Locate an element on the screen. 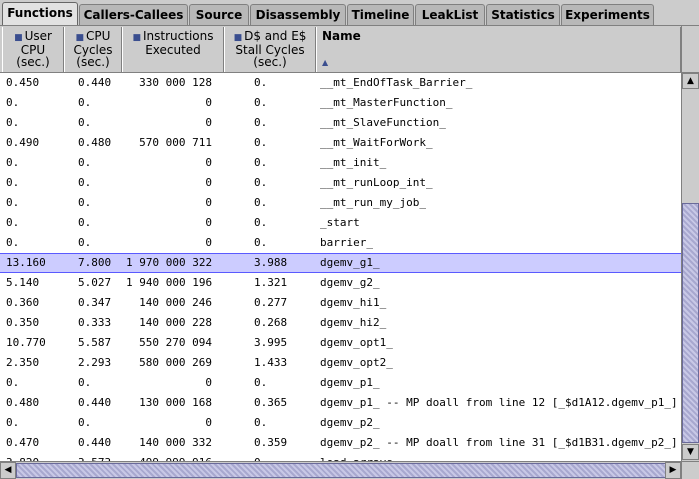 This screenshot has height=479, width=699. cell-cpu-cycles: 5.587 is located at coordinates (95, 342).